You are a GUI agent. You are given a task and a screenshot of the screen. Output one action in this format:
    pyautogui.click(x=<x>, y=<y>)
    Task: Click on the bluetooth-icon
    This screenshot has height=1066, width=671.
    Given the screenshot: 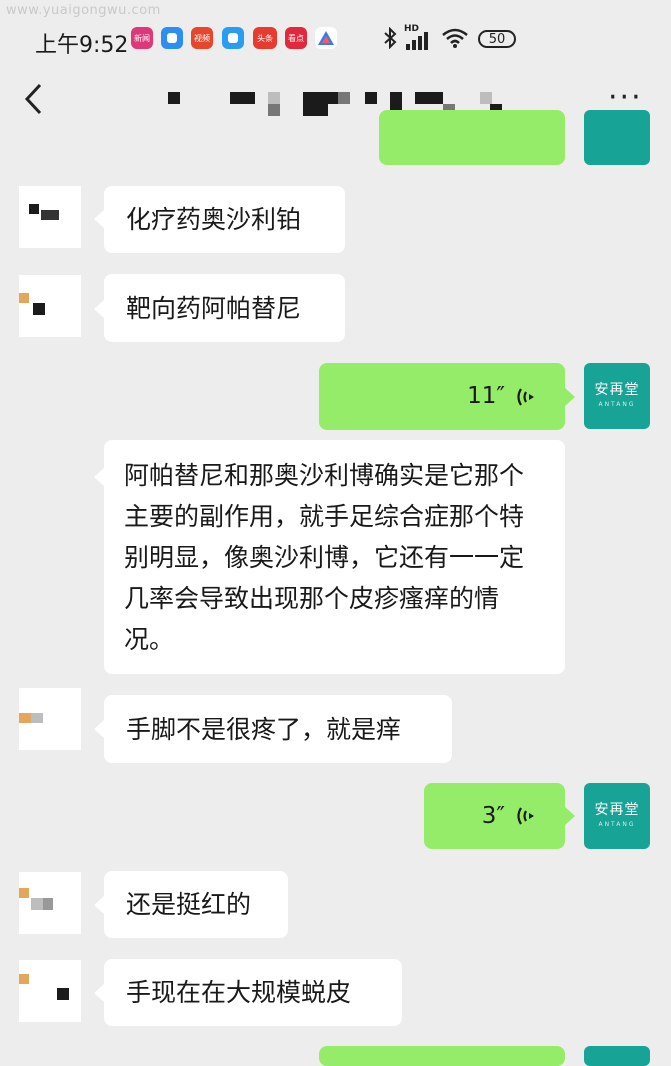 What is the action you would take?
    pyautogui.click(x=390, y=38)
    